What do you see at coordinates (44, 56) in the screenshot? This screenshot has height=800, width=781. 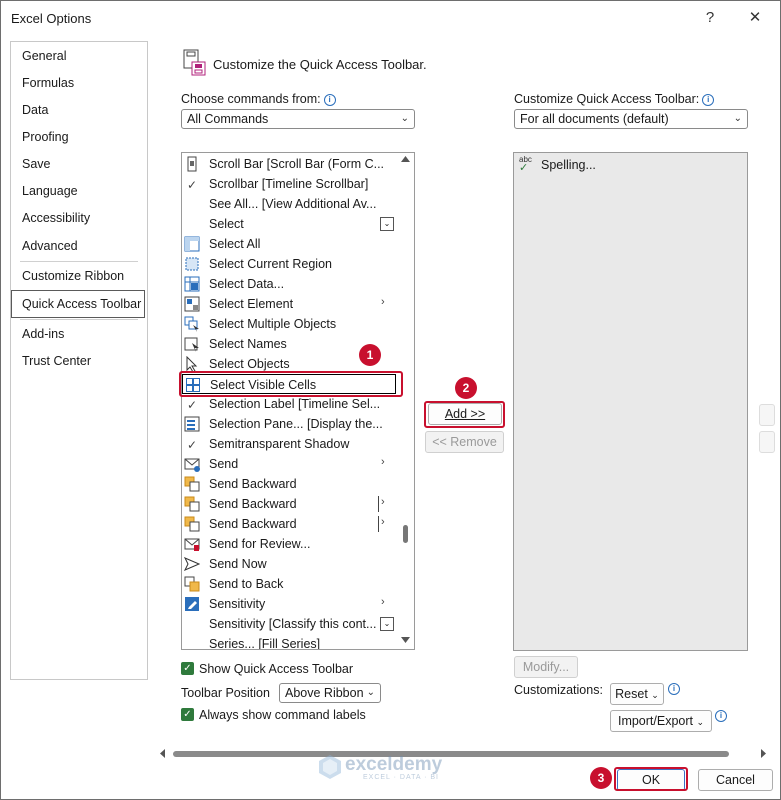 I see `nav-item-general: General` at bounding box center [44, 56].